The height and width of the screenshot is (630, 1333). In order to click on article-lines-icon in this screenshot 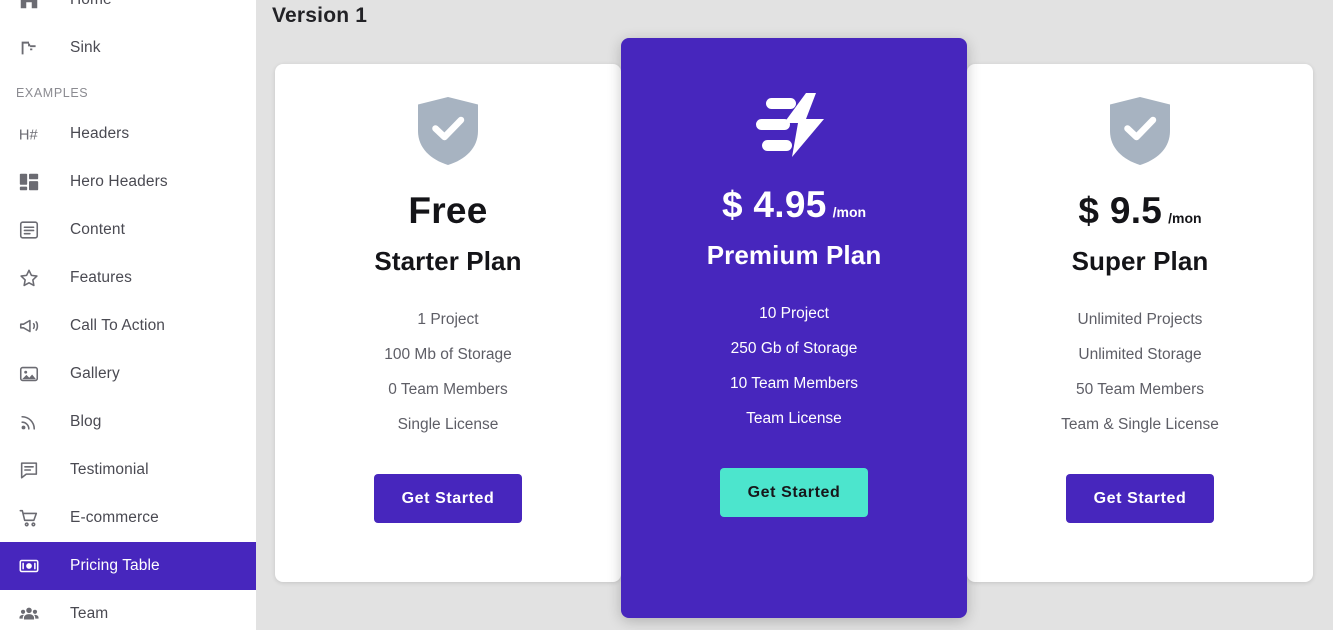, I will do `click(29, 230)`.